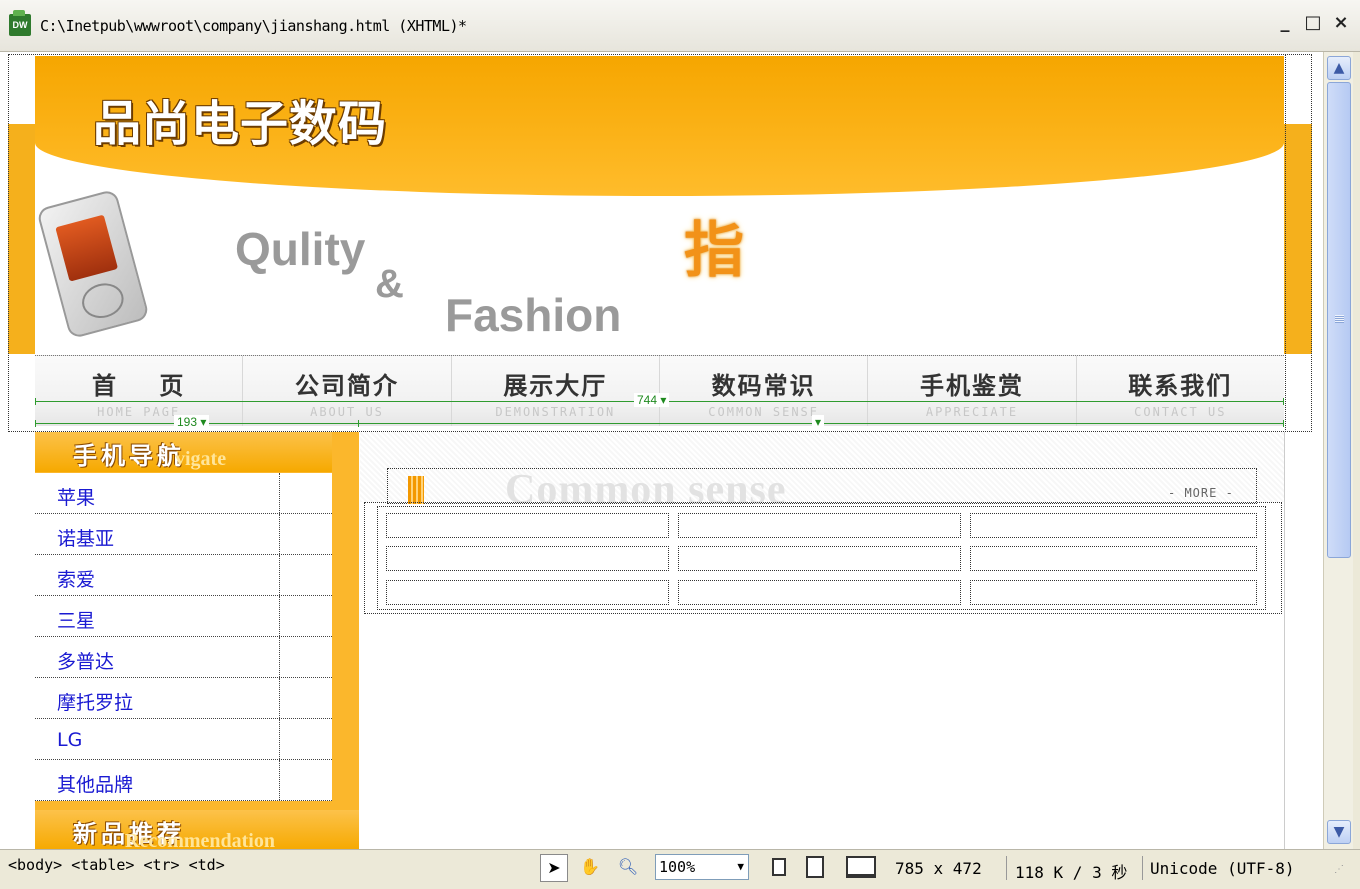 The image size is (1360, 889). What do you see at coordinates (20, 23) in the screenshot?
I see `dreamweaver-app-icon: DW` at bounding box center [20, 23].